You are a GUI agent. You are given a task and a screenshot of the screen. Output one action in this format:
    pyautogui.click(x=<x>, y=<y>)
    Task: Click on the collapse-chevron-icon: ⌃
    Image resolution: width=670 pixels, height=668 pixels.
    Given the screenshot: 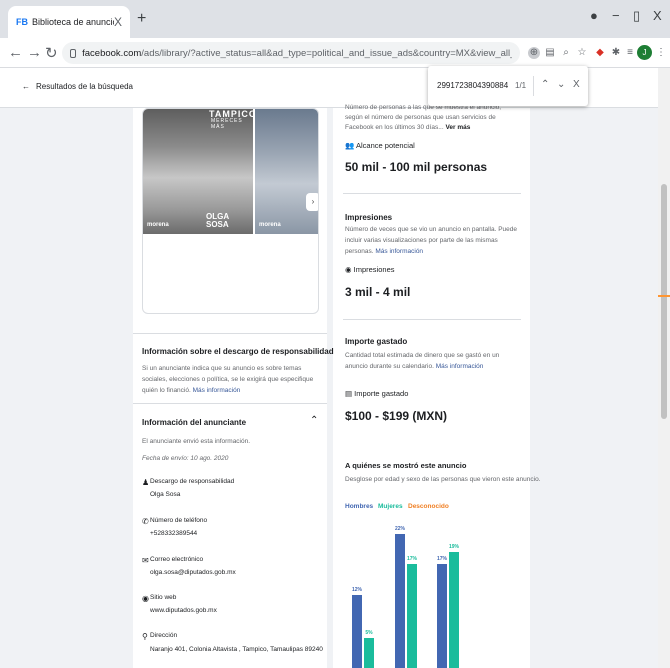 What is the action you would take?
    pyautogui.click(x=314, y=420)
    